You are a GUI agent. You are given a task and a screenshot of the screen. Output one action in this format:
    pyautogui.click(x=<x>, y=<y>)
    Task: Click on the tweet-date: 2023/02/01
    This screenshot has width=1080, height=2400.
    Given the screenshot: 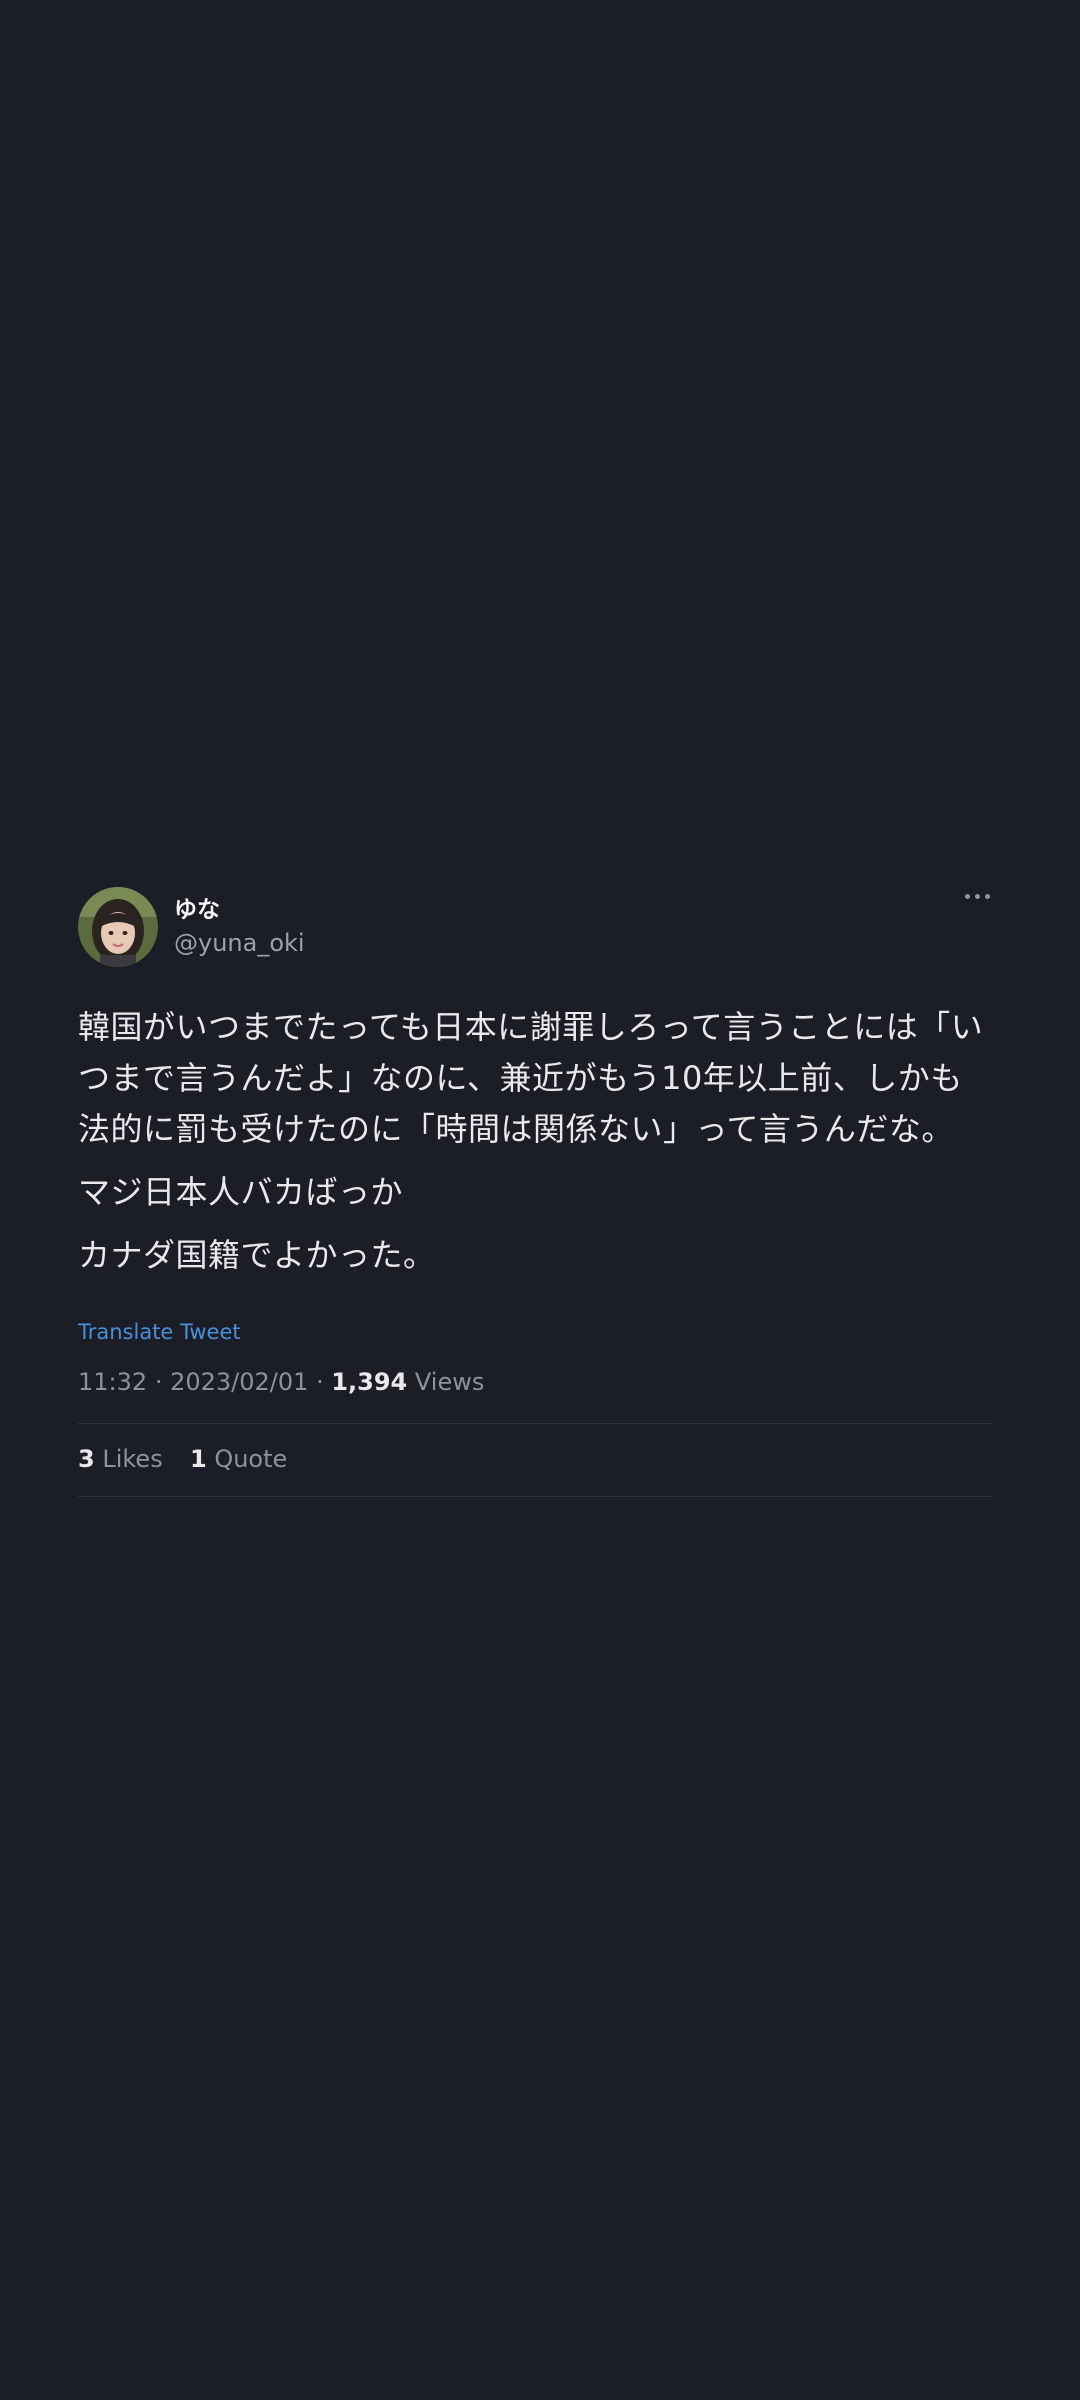 What is the action you would take?
    pyautogui.click(x=239, y=1382)
    